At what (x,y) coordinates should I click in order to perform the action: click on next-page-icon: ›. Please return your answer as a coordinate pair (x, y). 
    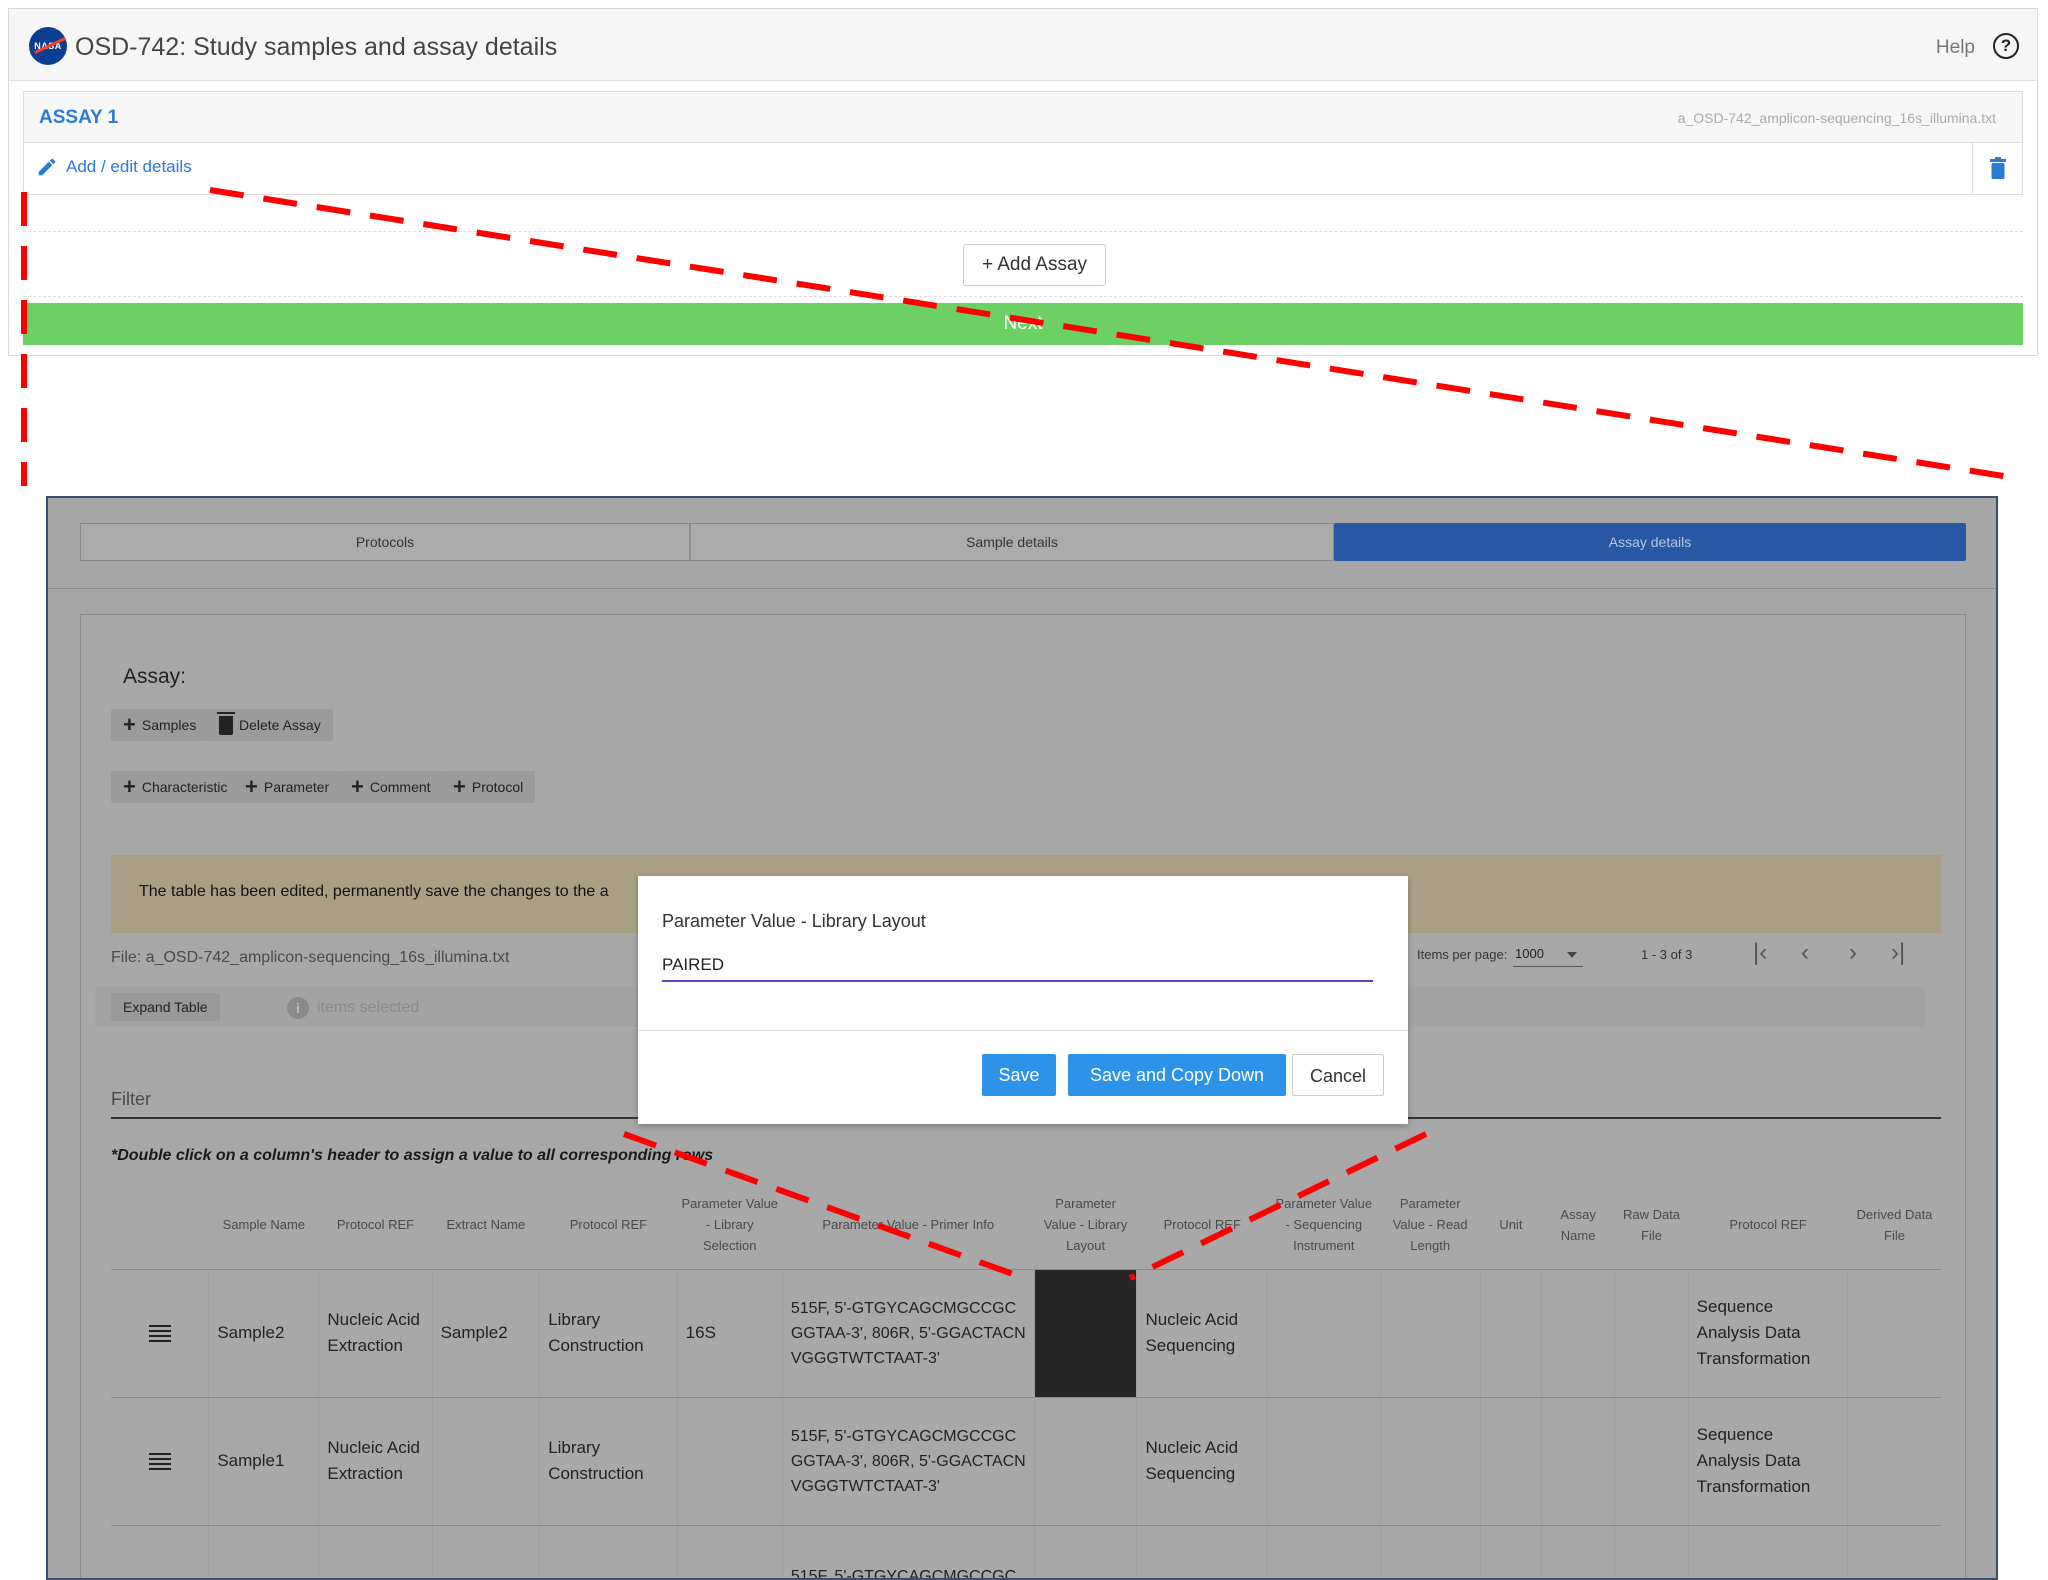
    Looking at the image, I should click on (1853, 953).